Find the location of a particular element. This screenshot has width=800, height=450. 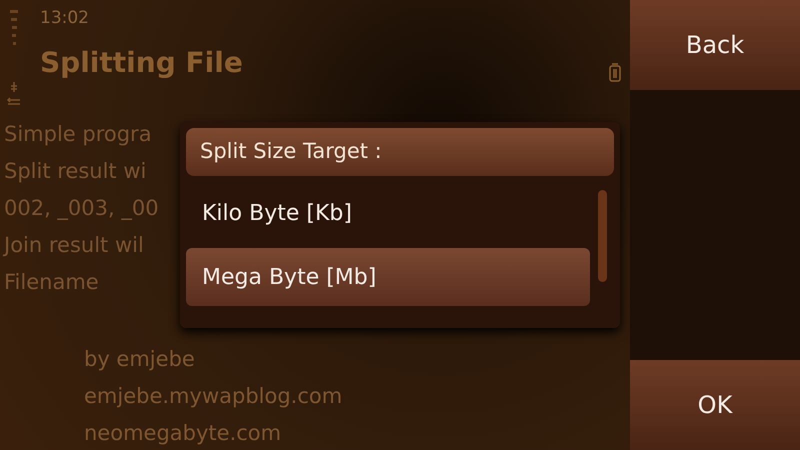

popup-title: Split Size Target : is located at coordinates (291, 152).